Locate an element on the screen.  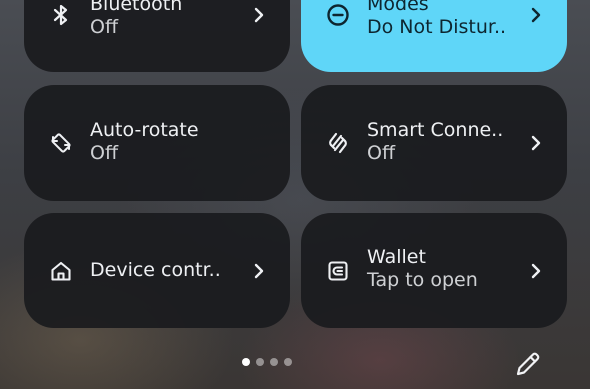
page-indicator is located at coordinates (267, 362).